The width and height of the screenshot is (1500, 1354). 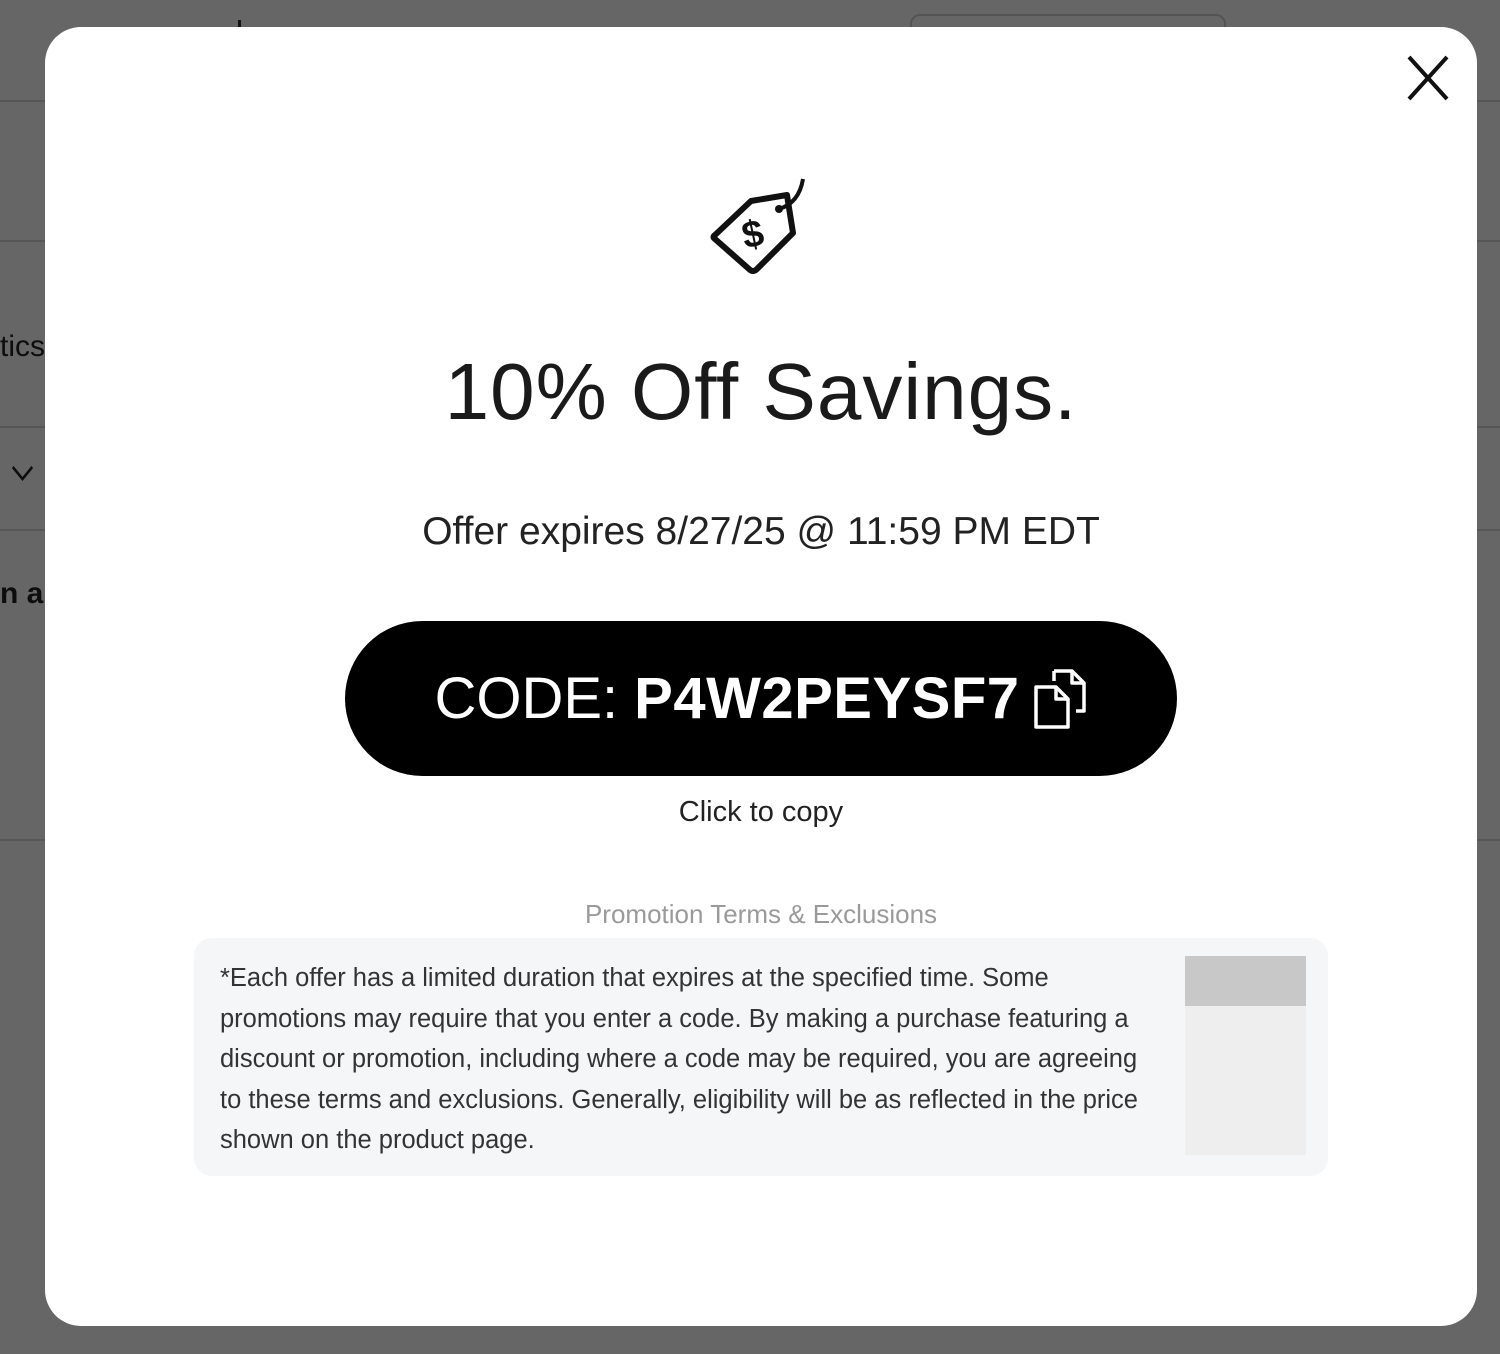 I want to click on scrollbar-thumb, so click(x=1245, y=981).